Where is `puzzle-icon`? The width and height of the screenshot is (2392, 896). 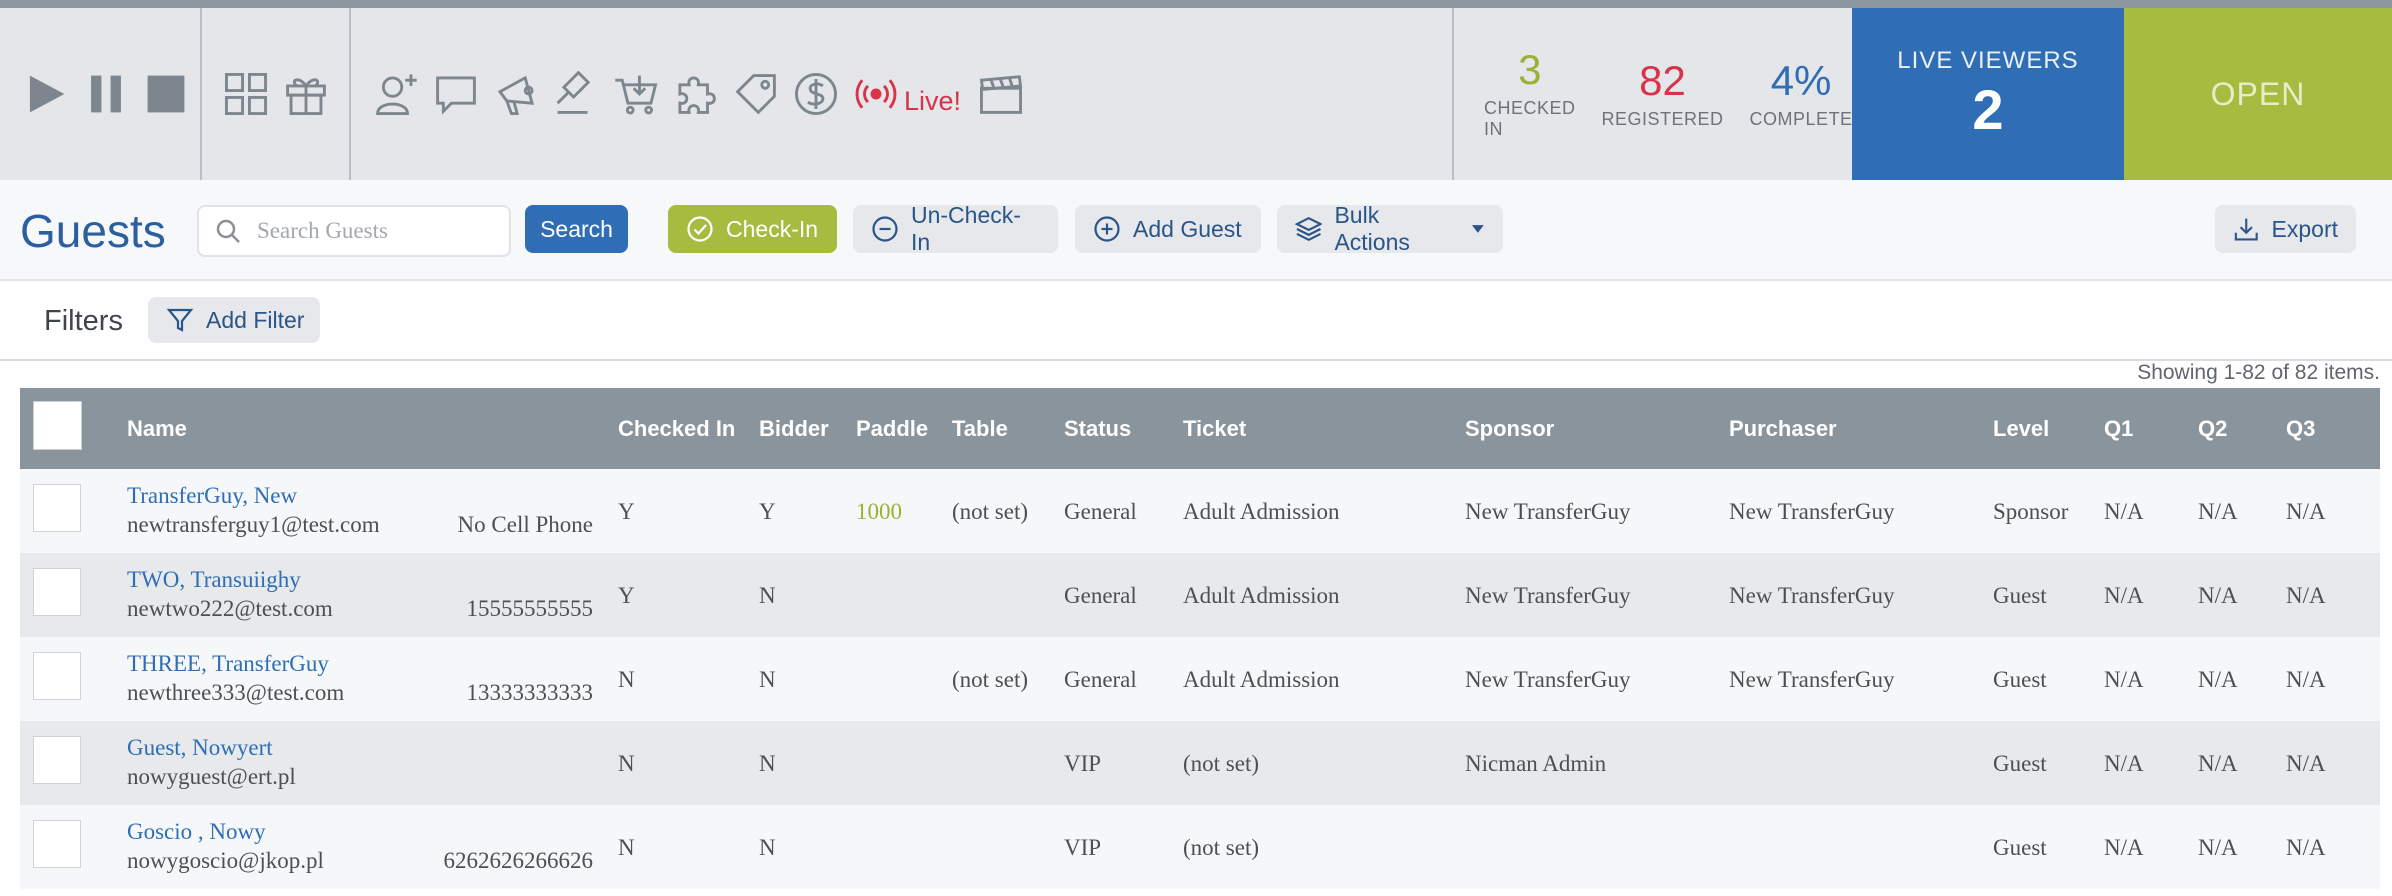
puzzle-icon is located at coordinates (696, 94).